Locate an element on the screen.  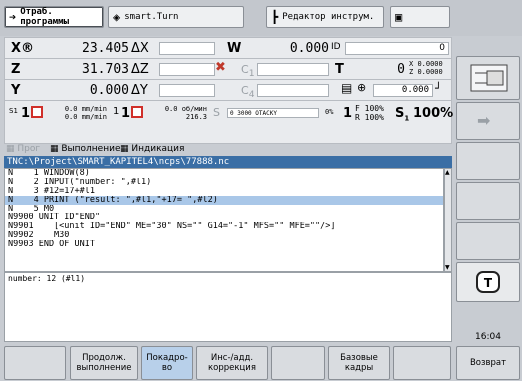
tab-label: smart.Turn is located at coordinates (151, 17).